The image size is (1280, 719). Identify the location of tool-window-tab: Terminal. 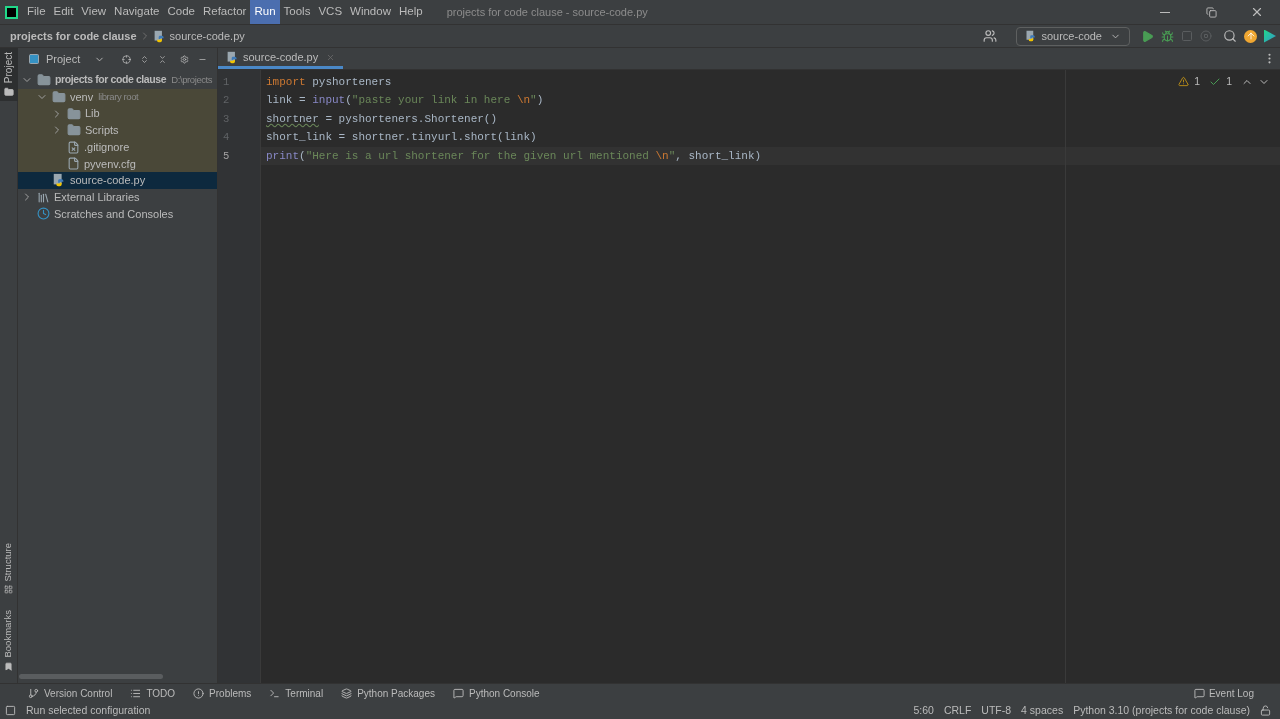
(296, 693).